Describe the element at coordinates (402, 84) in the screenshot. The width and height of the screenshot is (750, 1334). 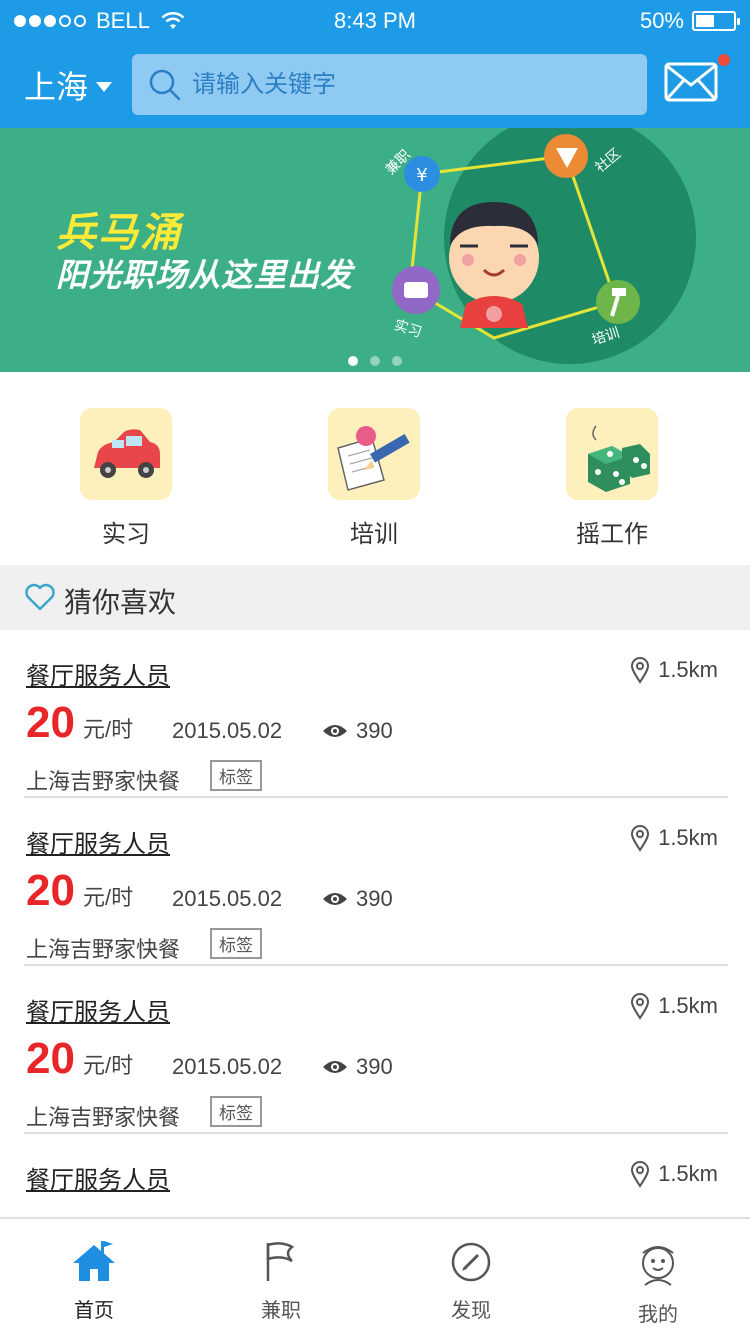
I see `search-input` at that location.